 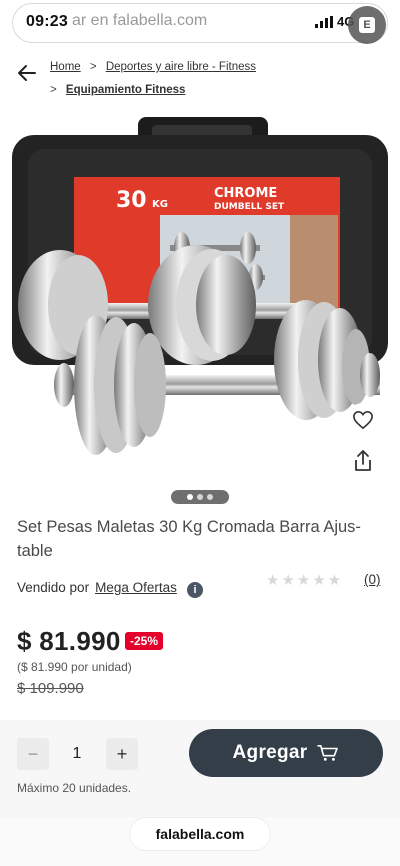 What do you see at coordinates (270, 752) in the screenshot?
I see `add-to-cart-label: Agregar` at bounding box center [270, 752].